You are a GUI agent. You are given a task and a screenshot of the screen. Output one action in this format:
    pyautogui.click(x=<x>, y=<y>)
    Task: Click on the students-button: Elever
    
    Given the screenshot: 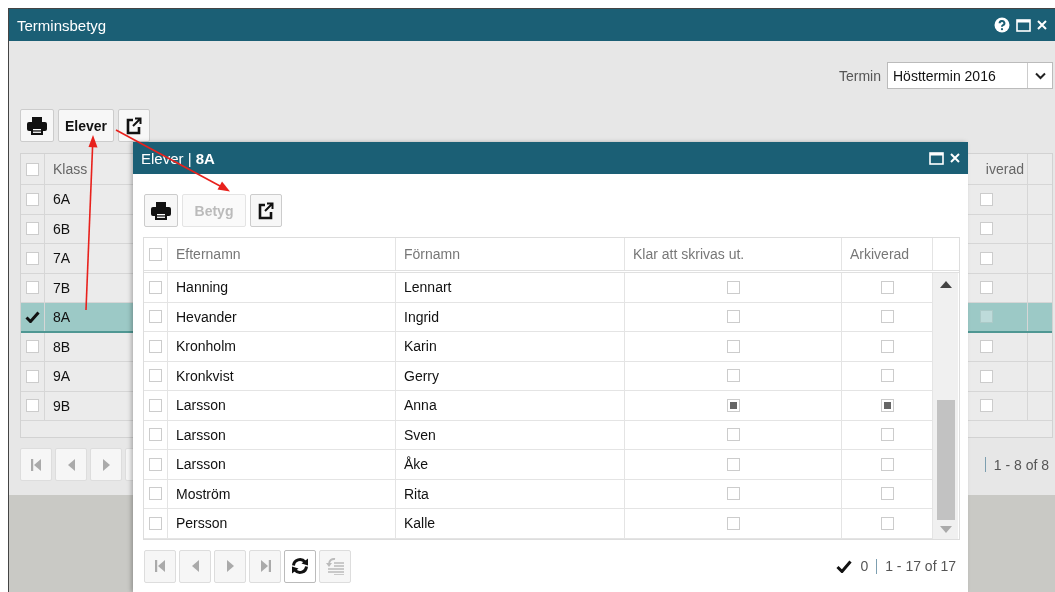 What is the action you would take?
    pyautogui.click(x=86, y=125)
    